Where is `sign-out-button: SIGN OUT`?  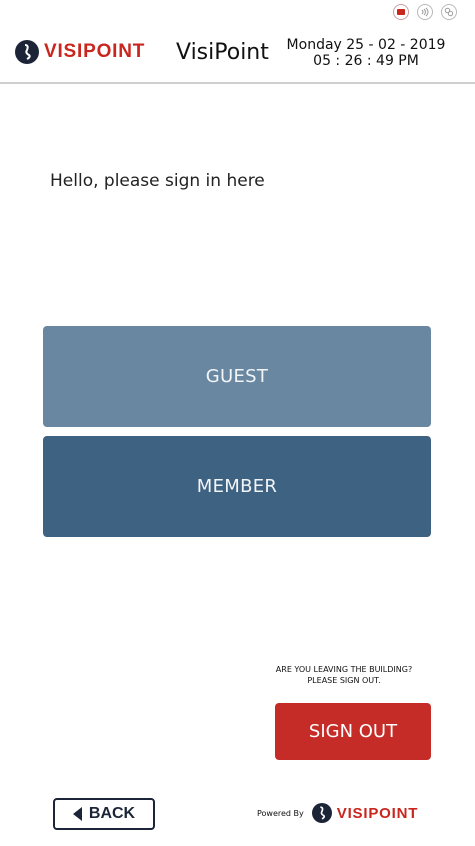
sign-out-button: SIGN OUT is located at coordinates (353, 731).